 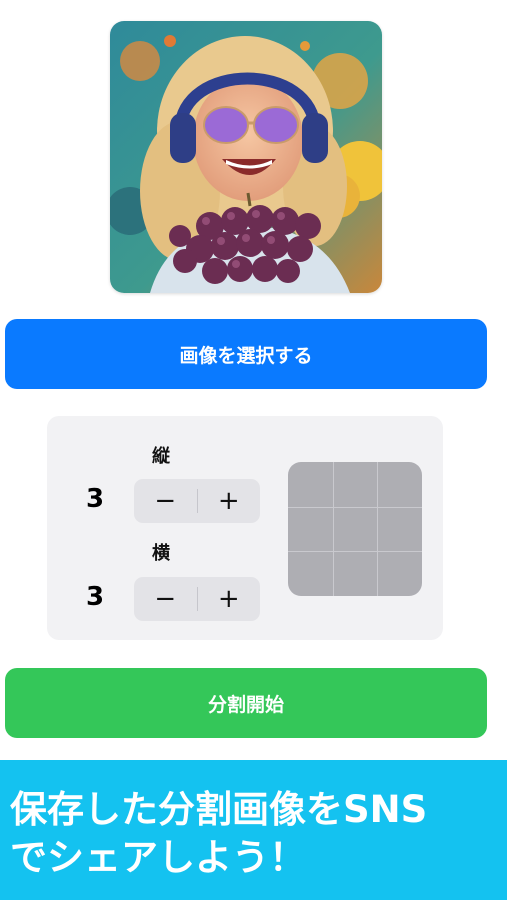 I want to click on rows-increment-button: +, so click(x=229, y=501).